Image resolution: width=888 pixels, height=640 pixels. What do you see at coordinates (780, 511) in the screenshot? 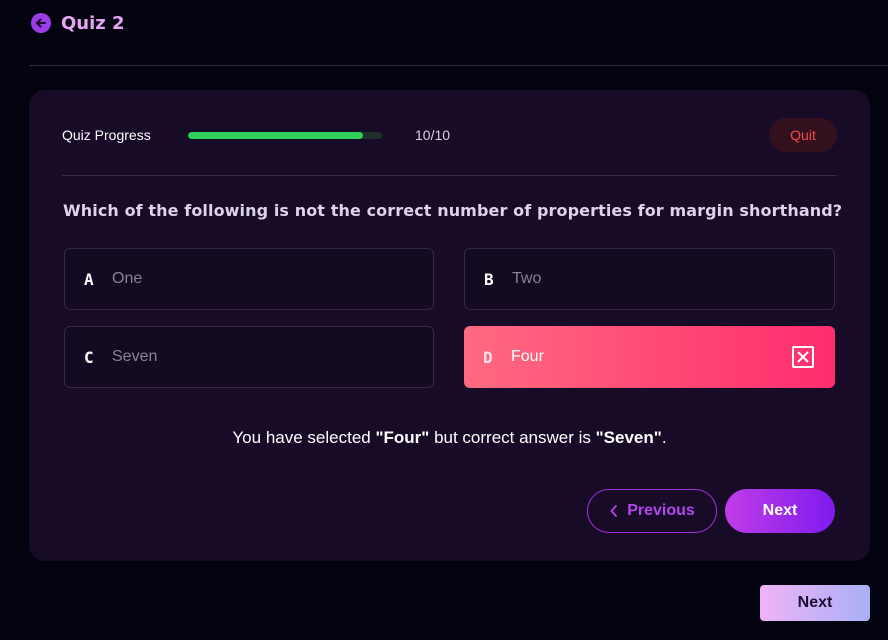
I see `next-button: Next` at bounding box center [780, 511].